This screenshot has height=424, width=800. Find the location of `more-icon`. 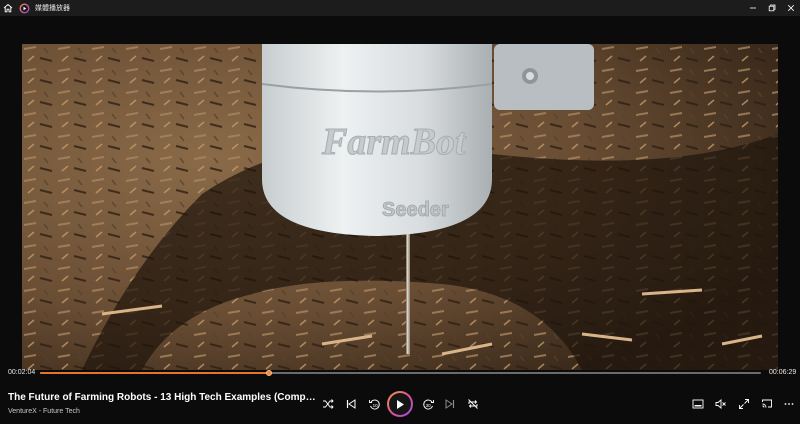

more-icon is located at coordinates (789, 404).